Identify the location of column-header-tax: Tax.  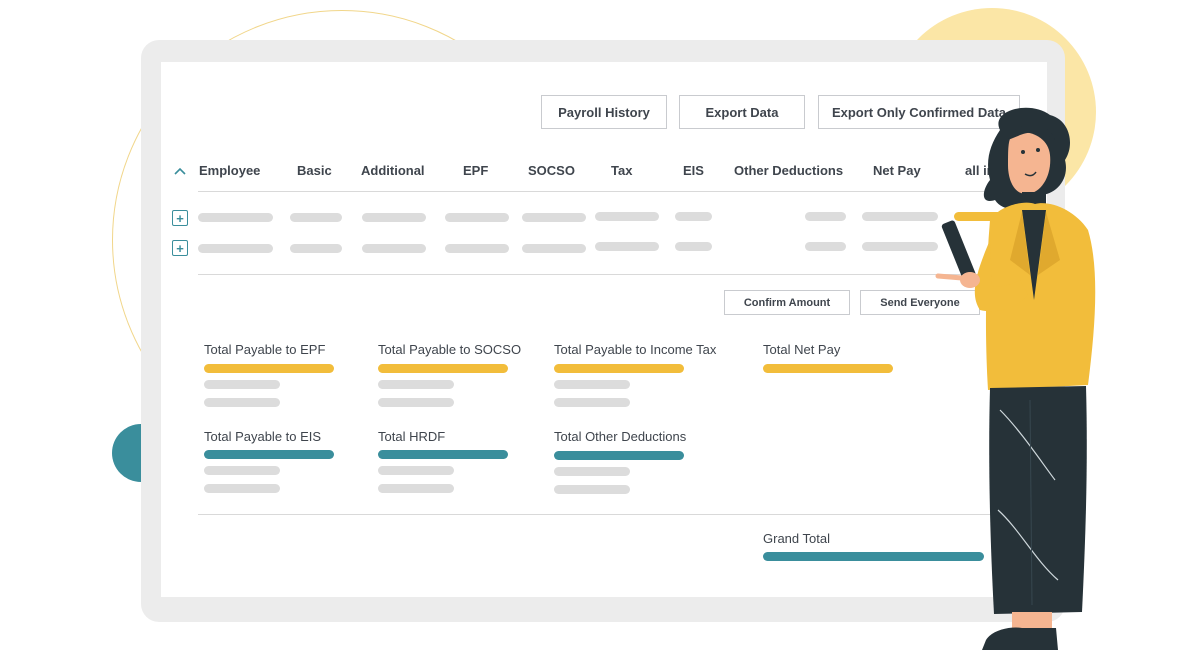
(621, 170).